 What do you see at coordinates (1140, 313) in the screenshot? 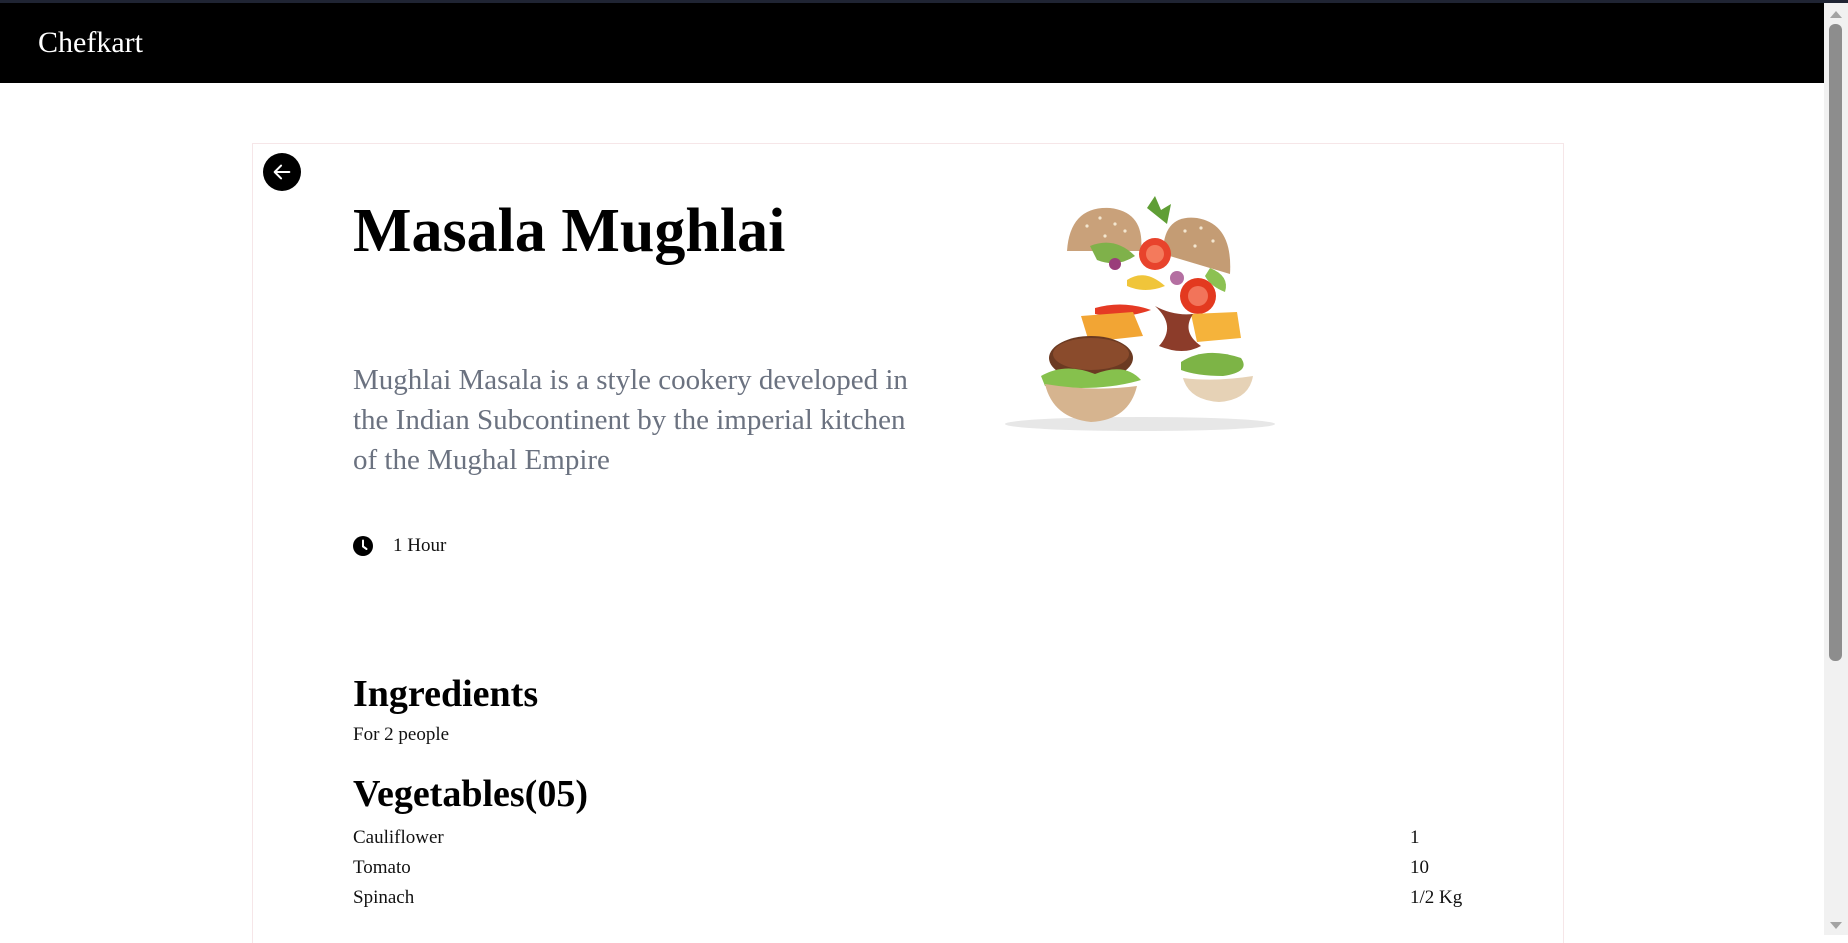
I see `recipe-hero-image` at bounding box center [1140, 313].